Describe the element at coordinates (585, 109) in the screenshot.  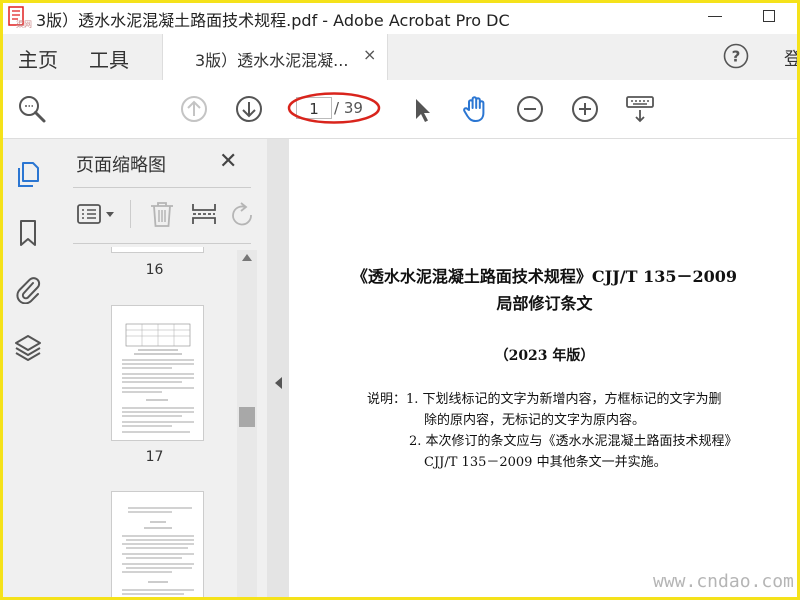
I see `zoom-in-icon` at that location.